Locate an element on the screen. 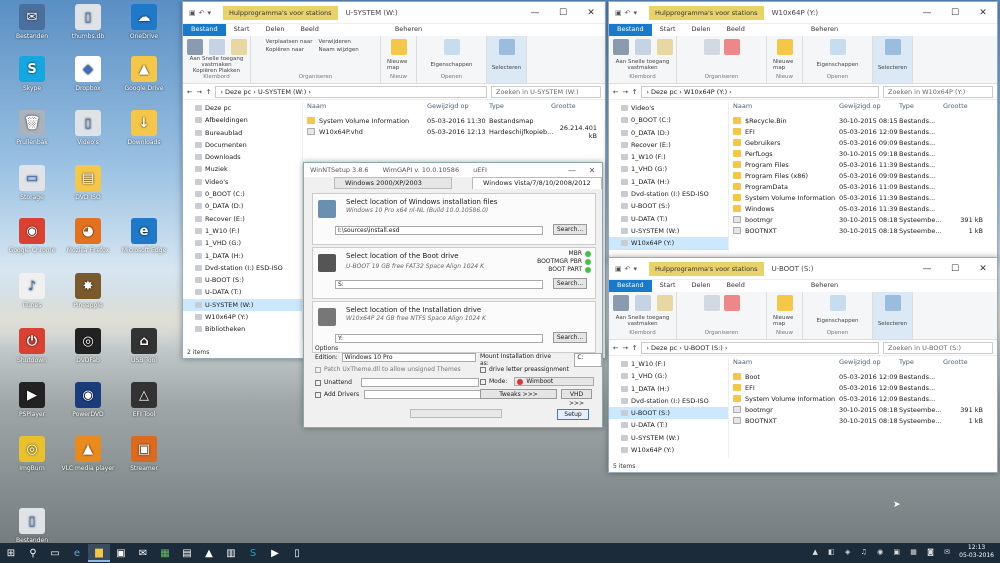  store-icon: ▣ is located at coordinates (121, 553).